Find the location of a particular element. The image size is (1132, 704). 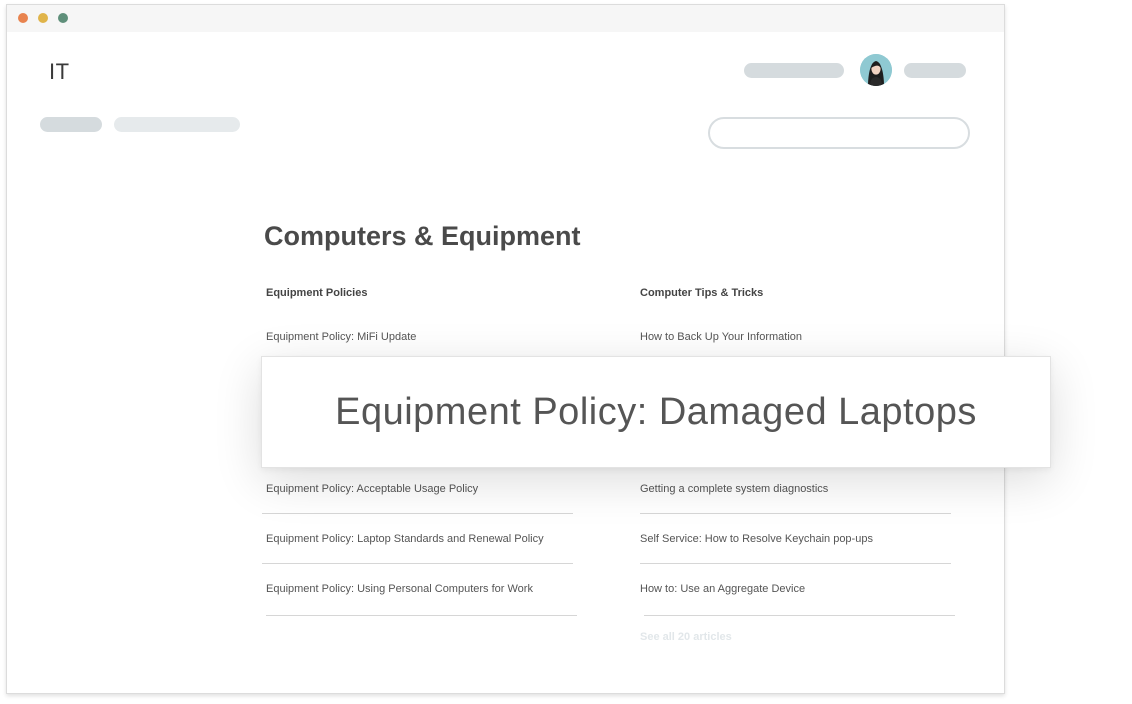

highlighted-article-title: Equipment Policy: Damaged Laptops is located at coordinates (656, 411).